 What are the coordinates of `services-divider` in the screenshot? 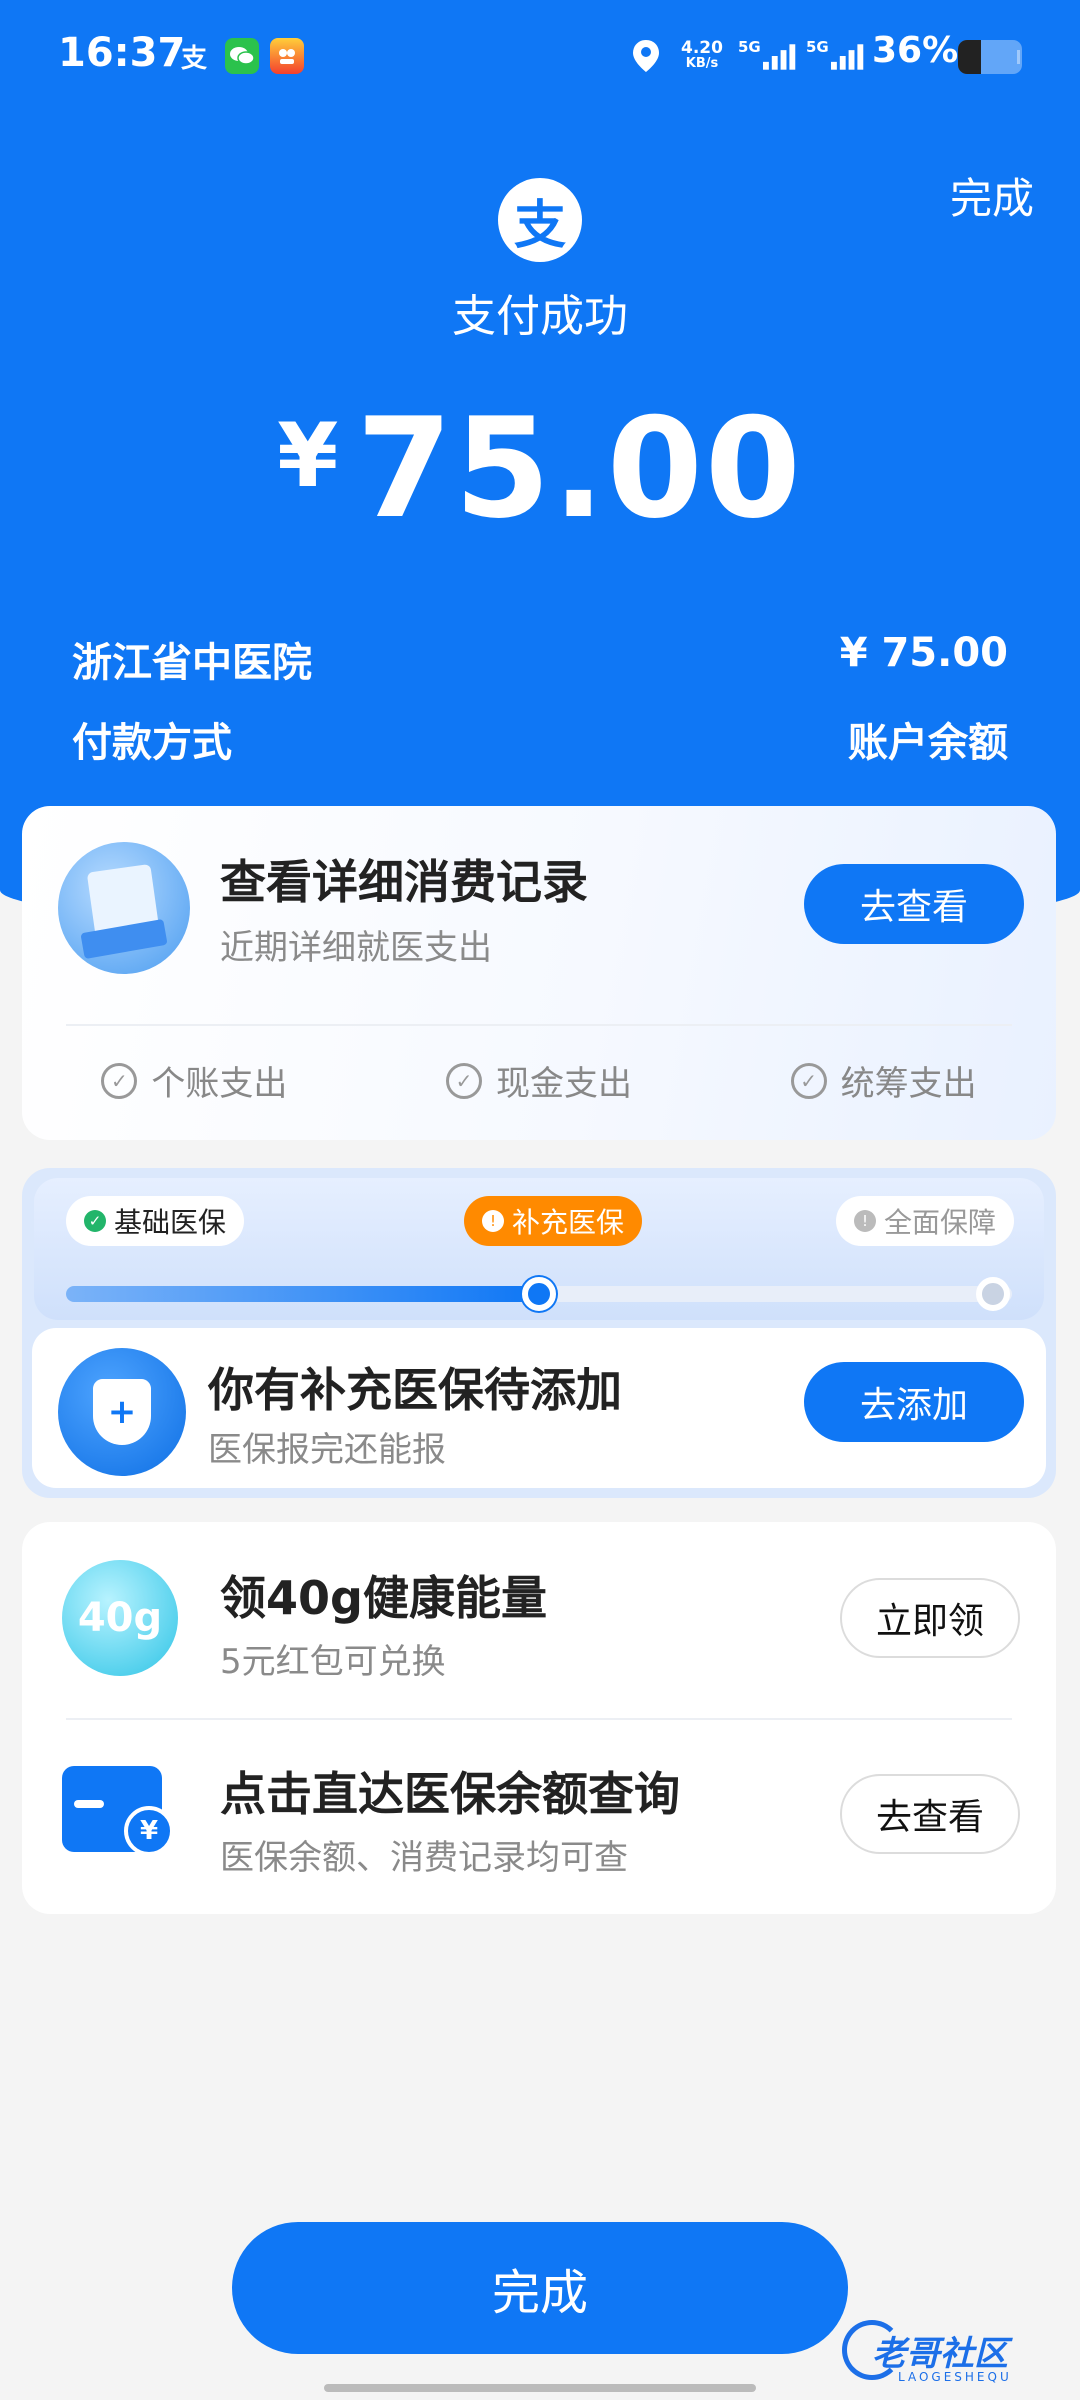 It's located at (539, 1719).